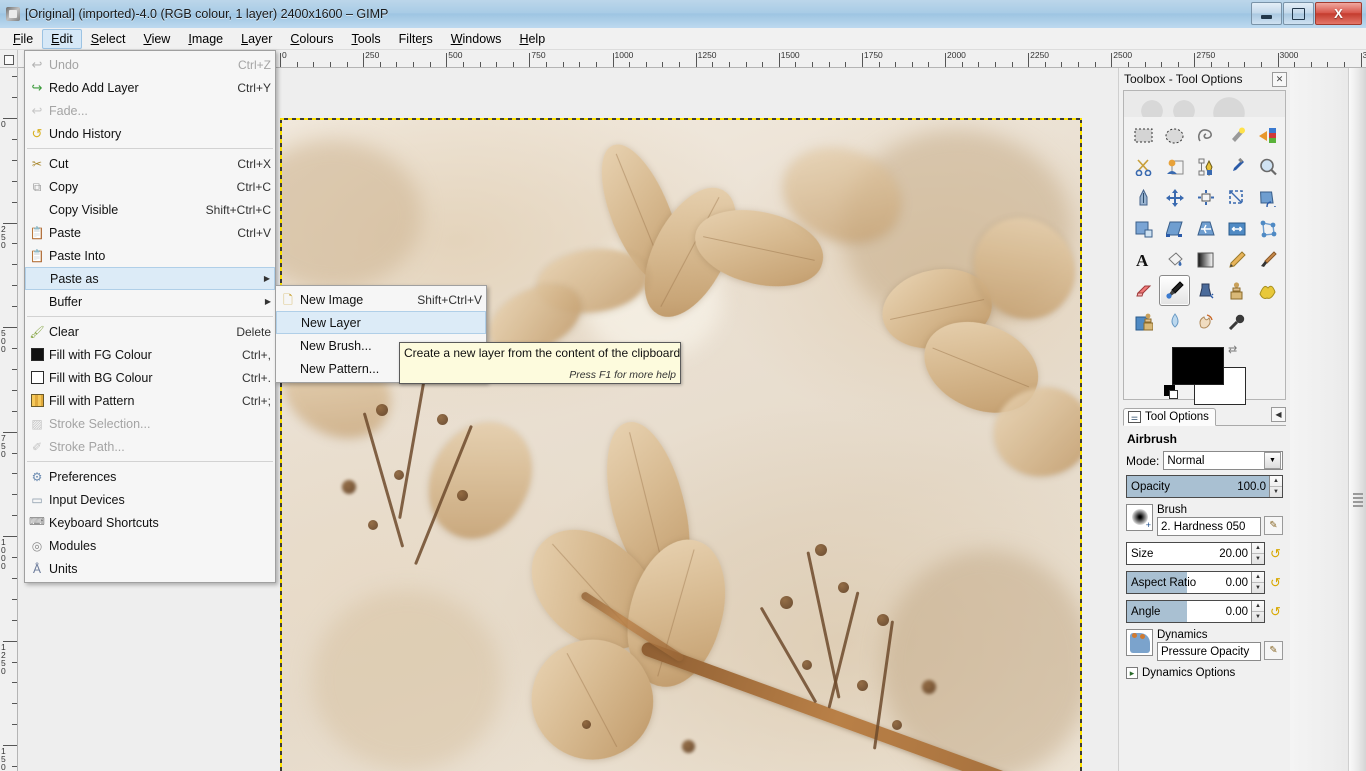 The image size is (1366, 771). I want to click on ink-tool, so click(1205, 290).